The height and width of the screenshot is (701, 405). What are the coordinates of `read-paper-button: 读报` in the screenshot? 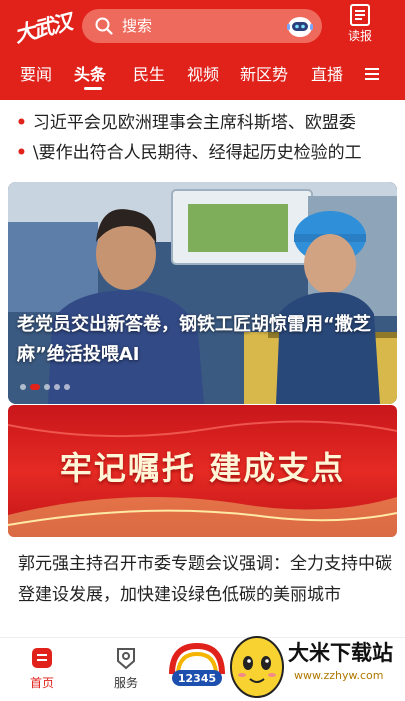 It's located at (360, 25).